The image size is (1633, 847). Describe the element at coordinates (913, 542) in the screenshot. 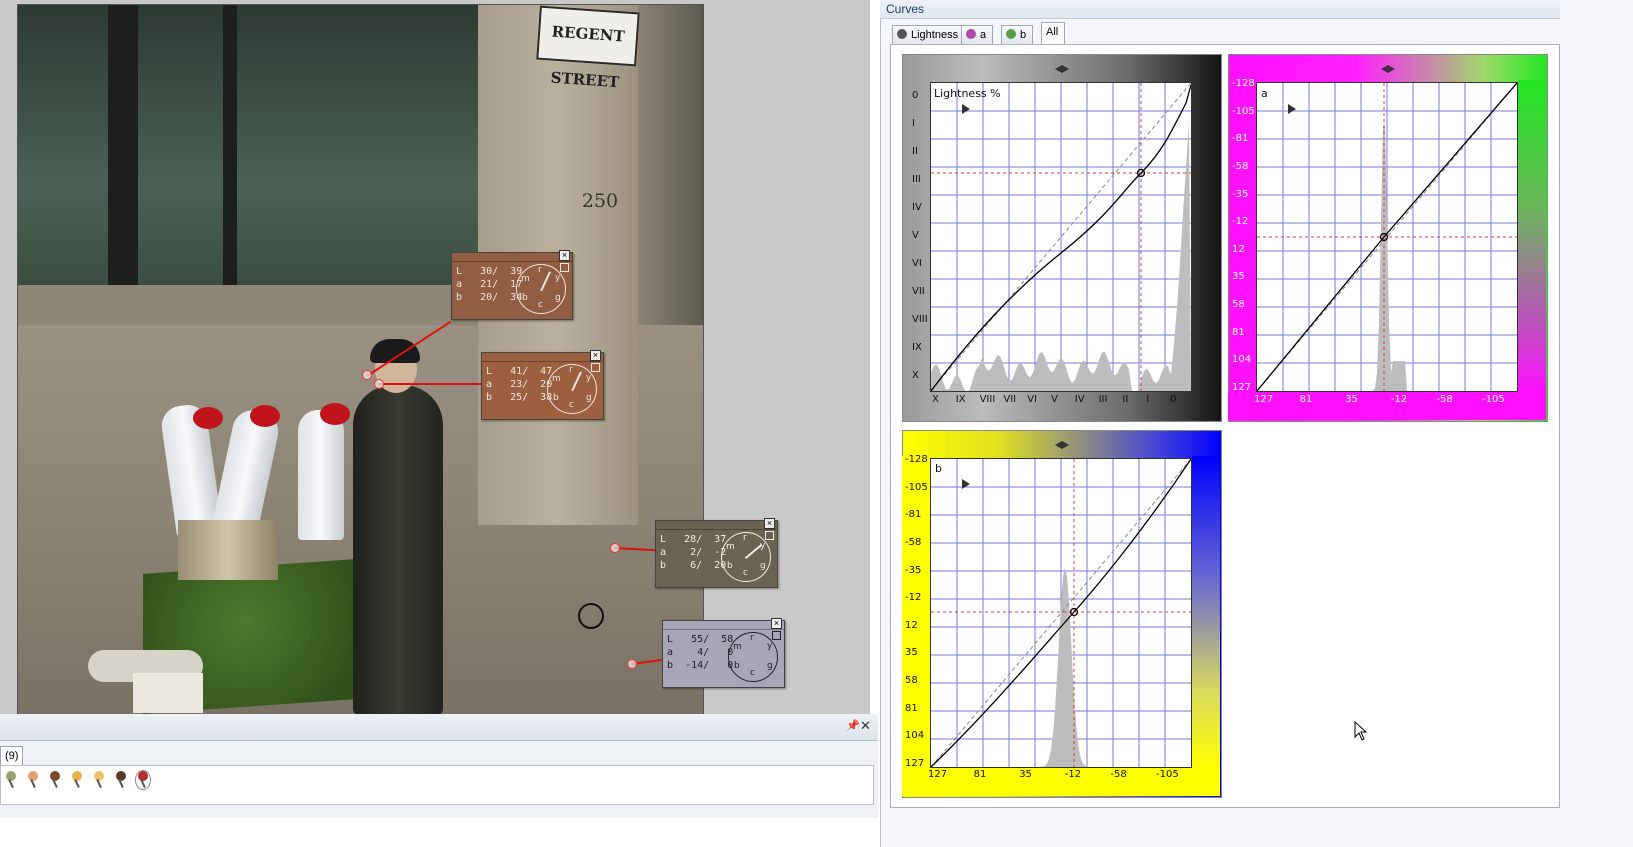

I see `b-y-tick: -58` at that location.